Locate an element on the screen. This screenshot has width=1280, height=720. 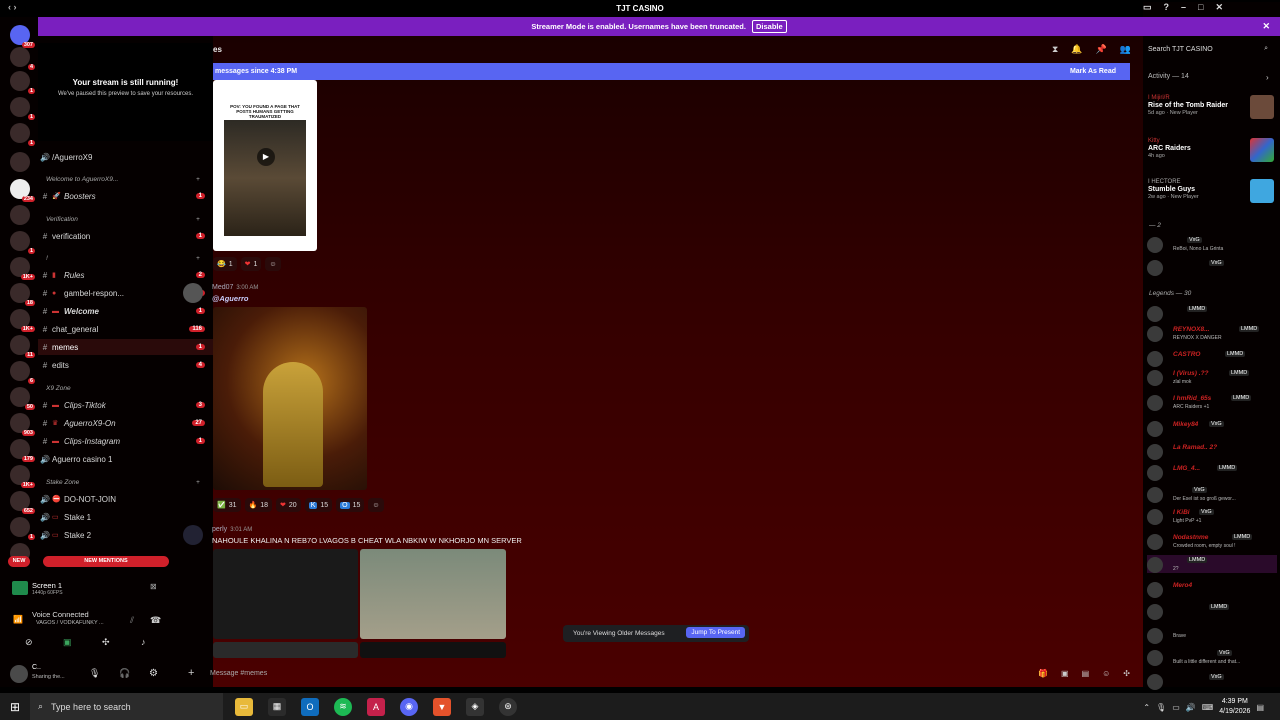
screen-share-title: Screen 1 is located at coordinates (47, 585).